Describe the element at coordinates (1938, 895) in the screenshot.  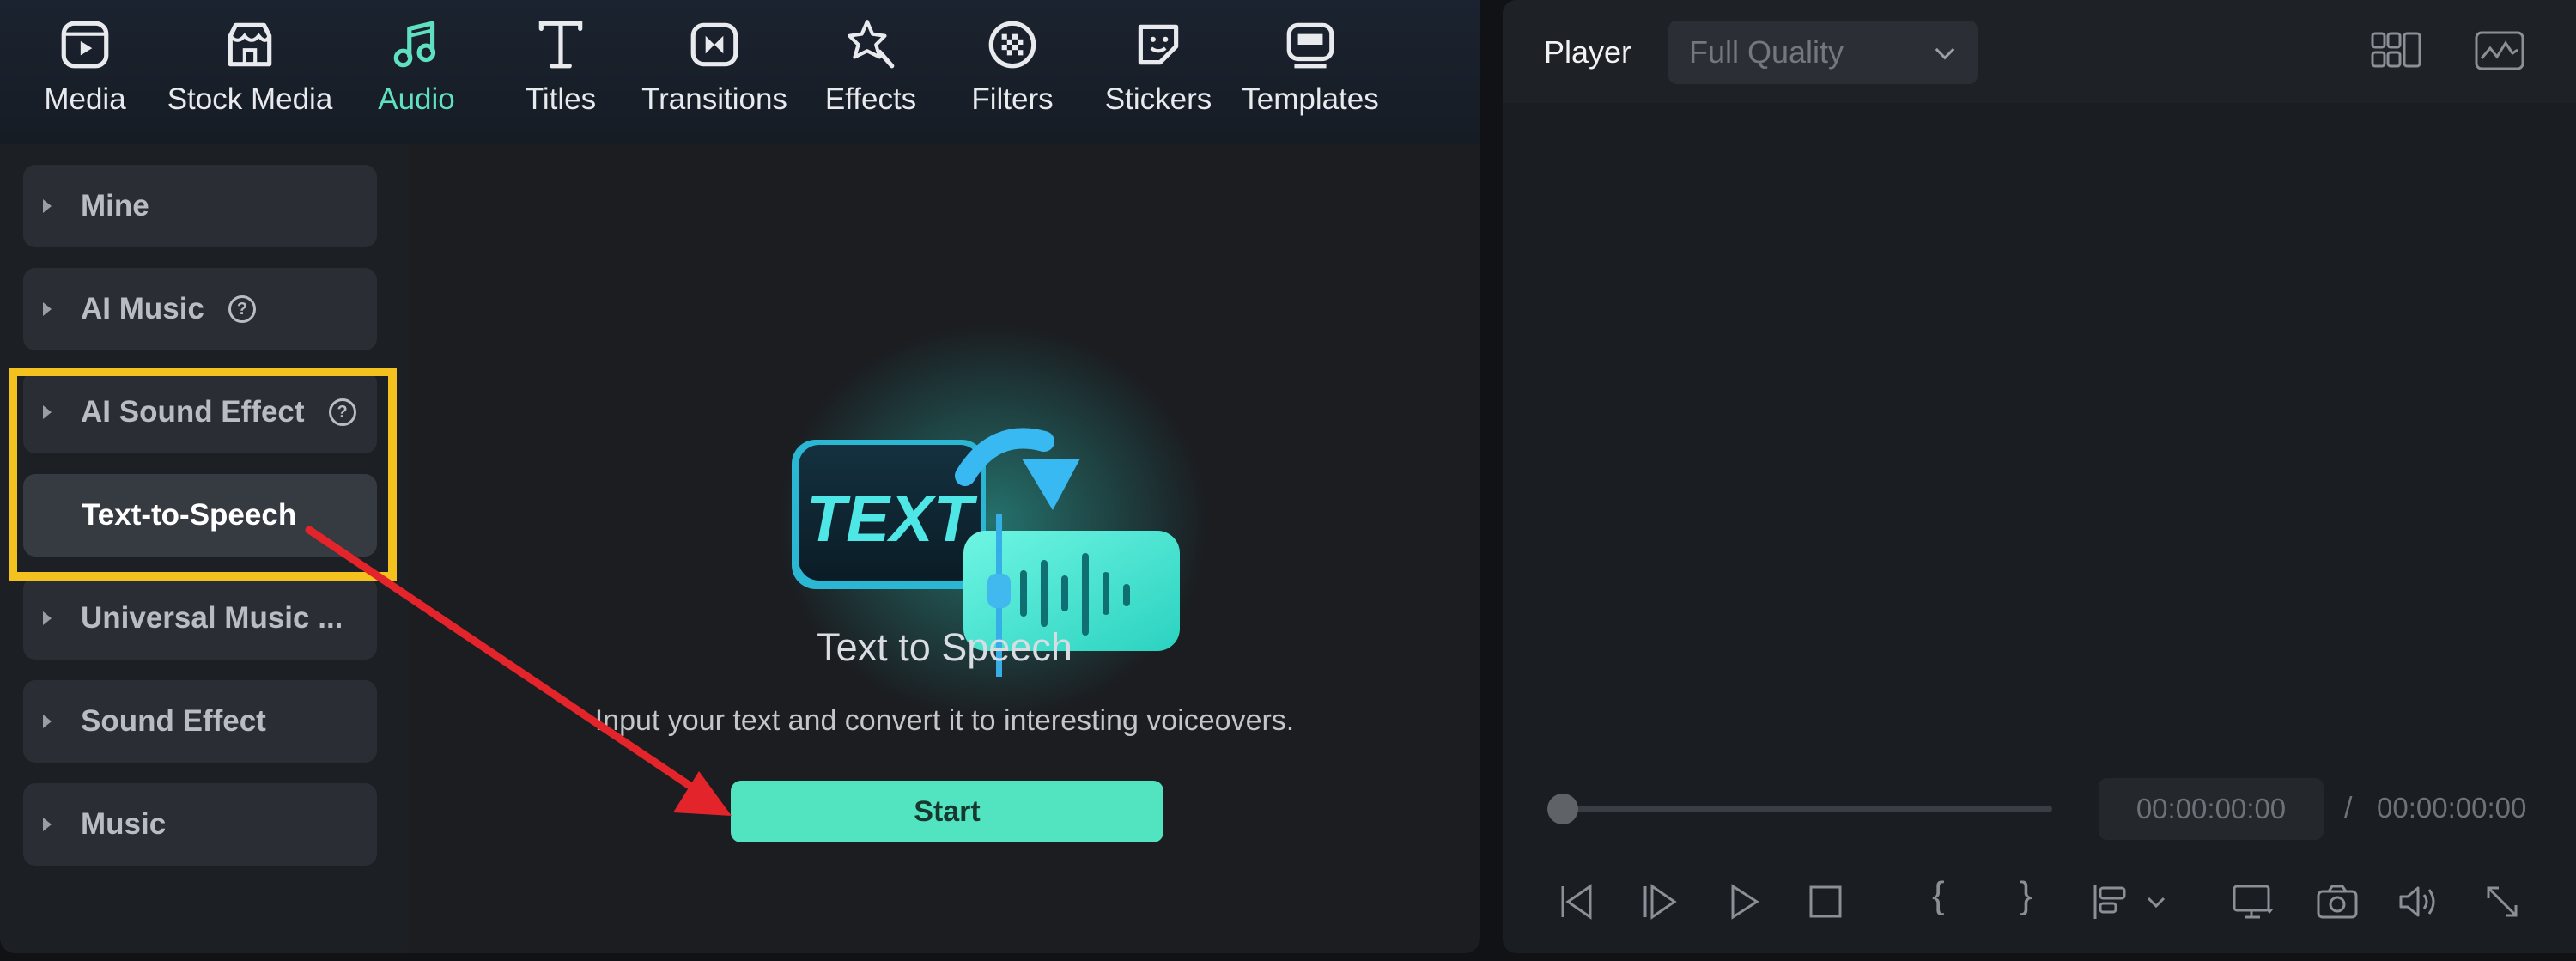
I see `mark-in-button: {` at that location.